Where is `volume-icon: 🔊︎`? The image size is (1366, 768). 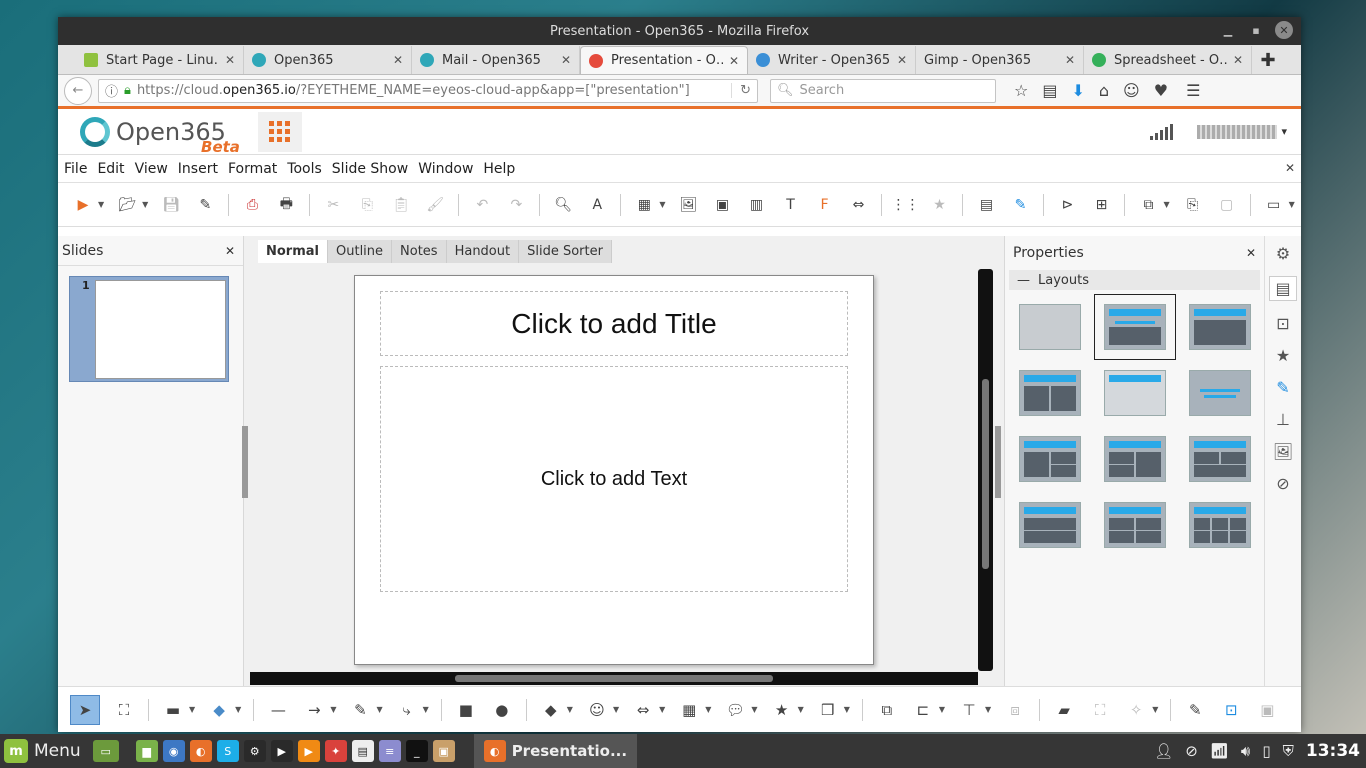
volume-icon: 🔊︎ is located at coordinates (1245, 751).